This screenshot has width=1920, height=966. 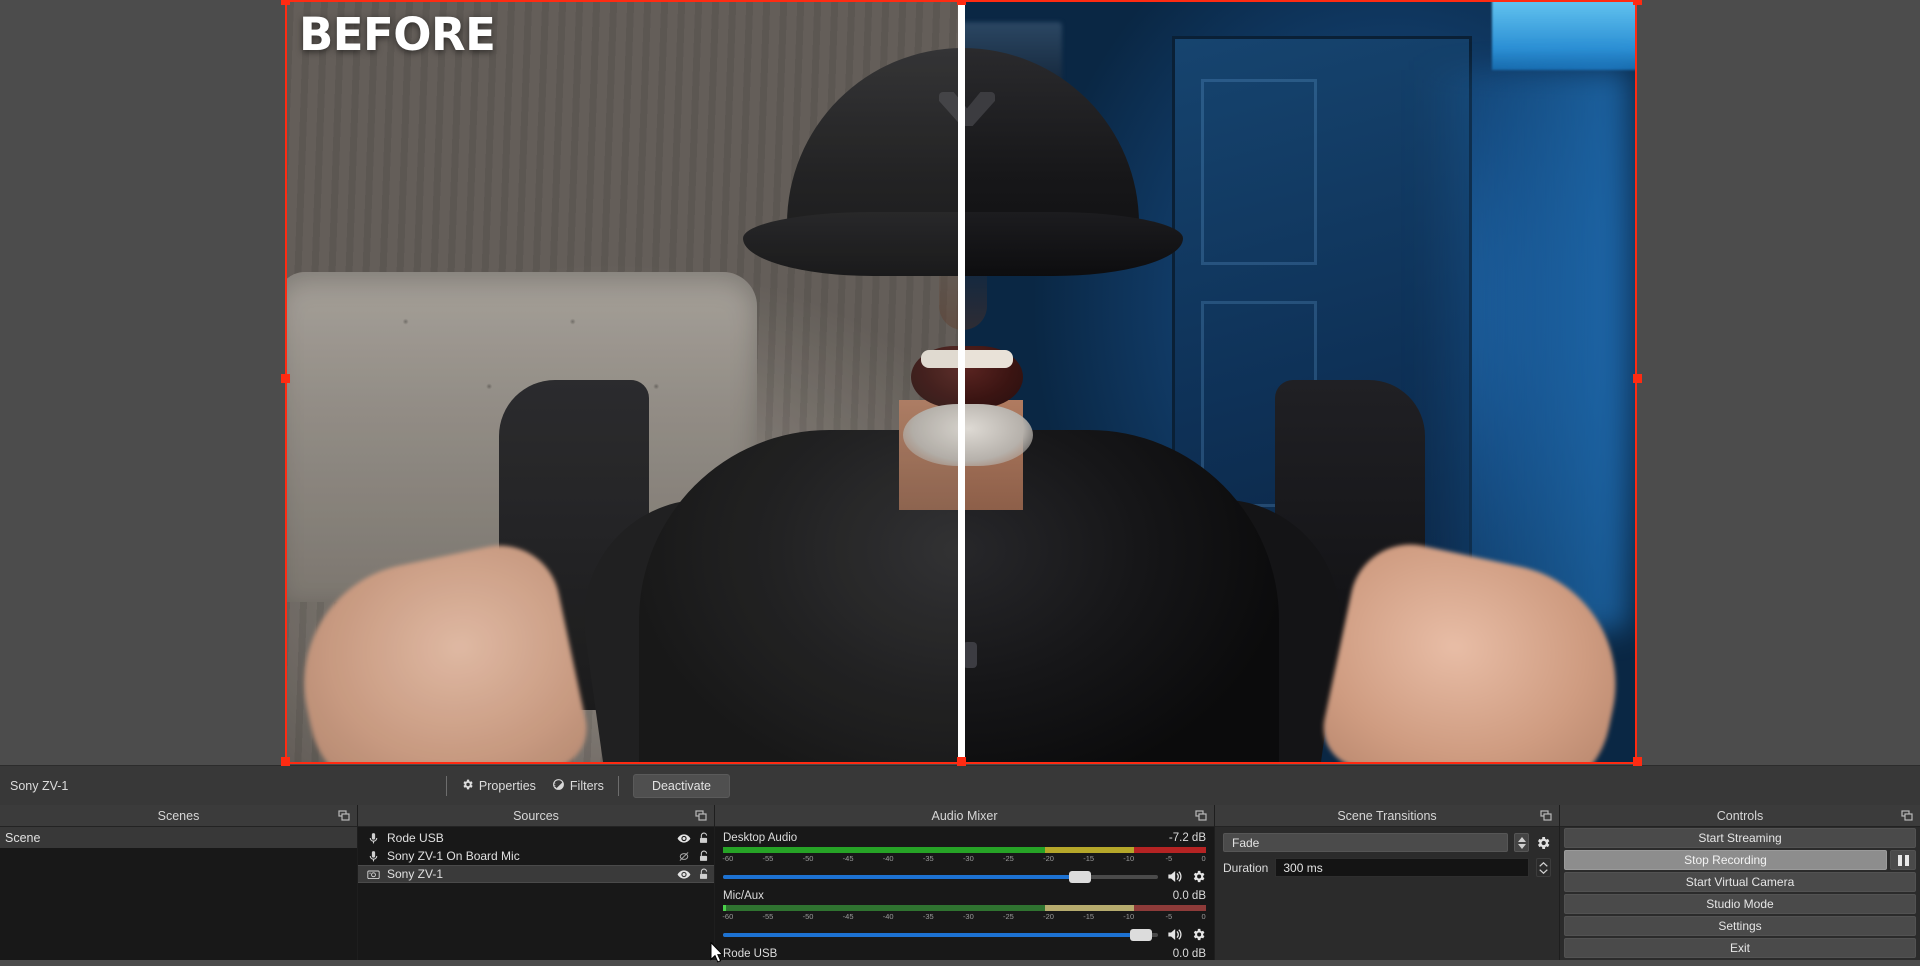 What do you see at coordinates (961, 761) in the screenshot?
I see `resize-handle-bottom-center` at bounding box center [961, 761].